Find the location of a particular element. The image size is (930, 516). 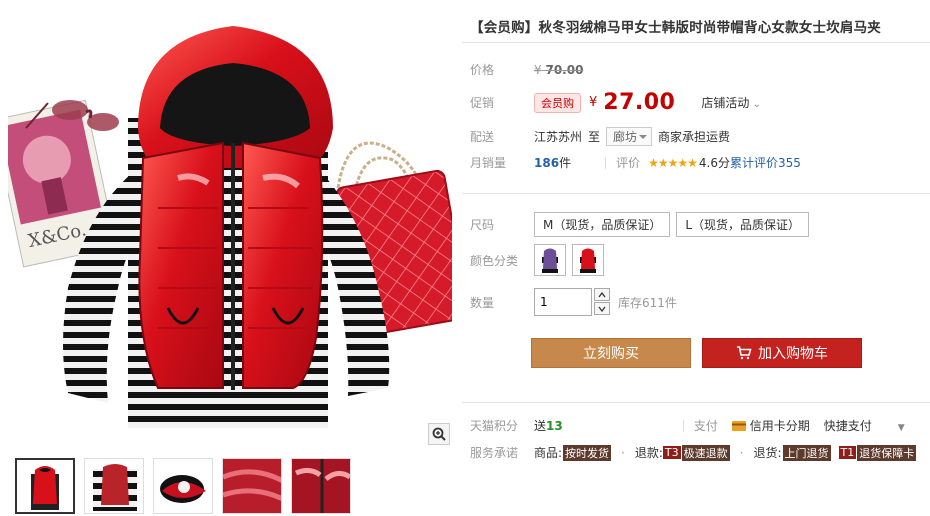

price-label: 价格 is located at coordinates (482, 70).